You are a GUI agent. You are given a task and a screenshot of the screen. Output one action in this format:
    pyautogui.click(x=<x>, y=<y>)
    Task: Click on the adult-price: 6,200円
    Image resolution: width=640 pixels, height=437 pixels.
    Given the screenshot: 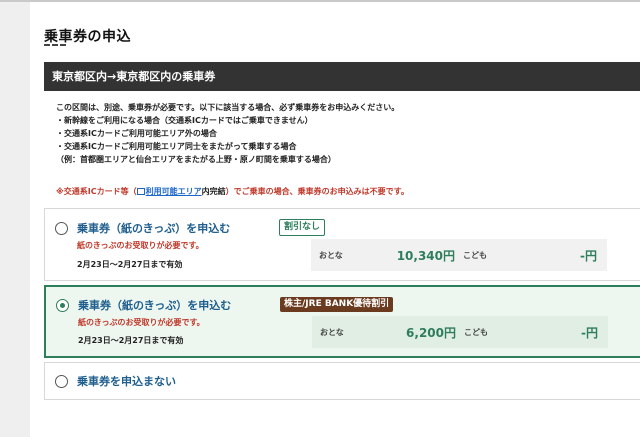 What is the action you would take?
    pyautogui.click(x=431, y=333)
    